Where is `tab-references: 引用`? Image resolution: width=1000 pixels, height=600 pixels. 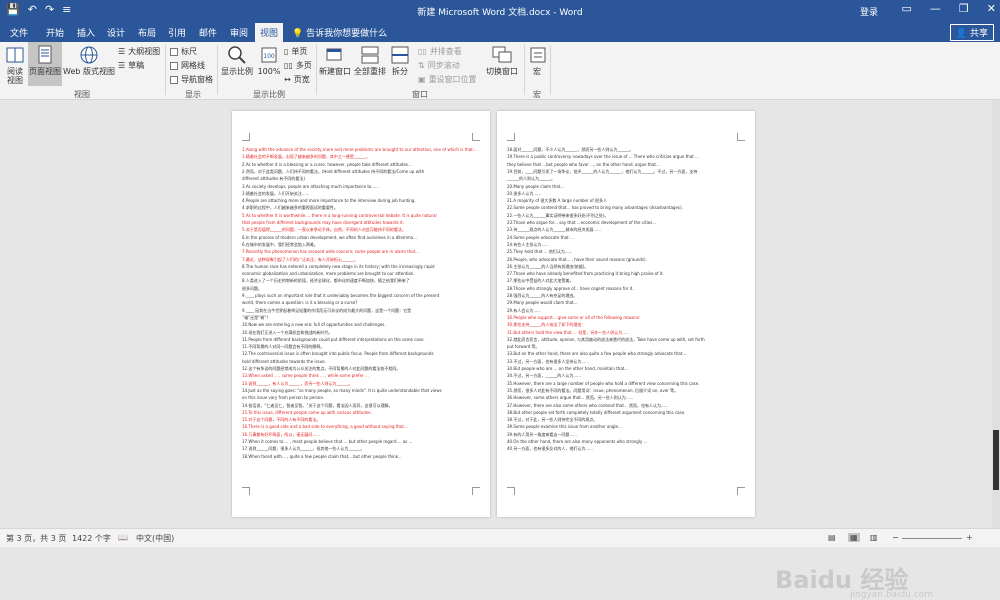 tab-references: 引用 is located at coordinates (177, 32).